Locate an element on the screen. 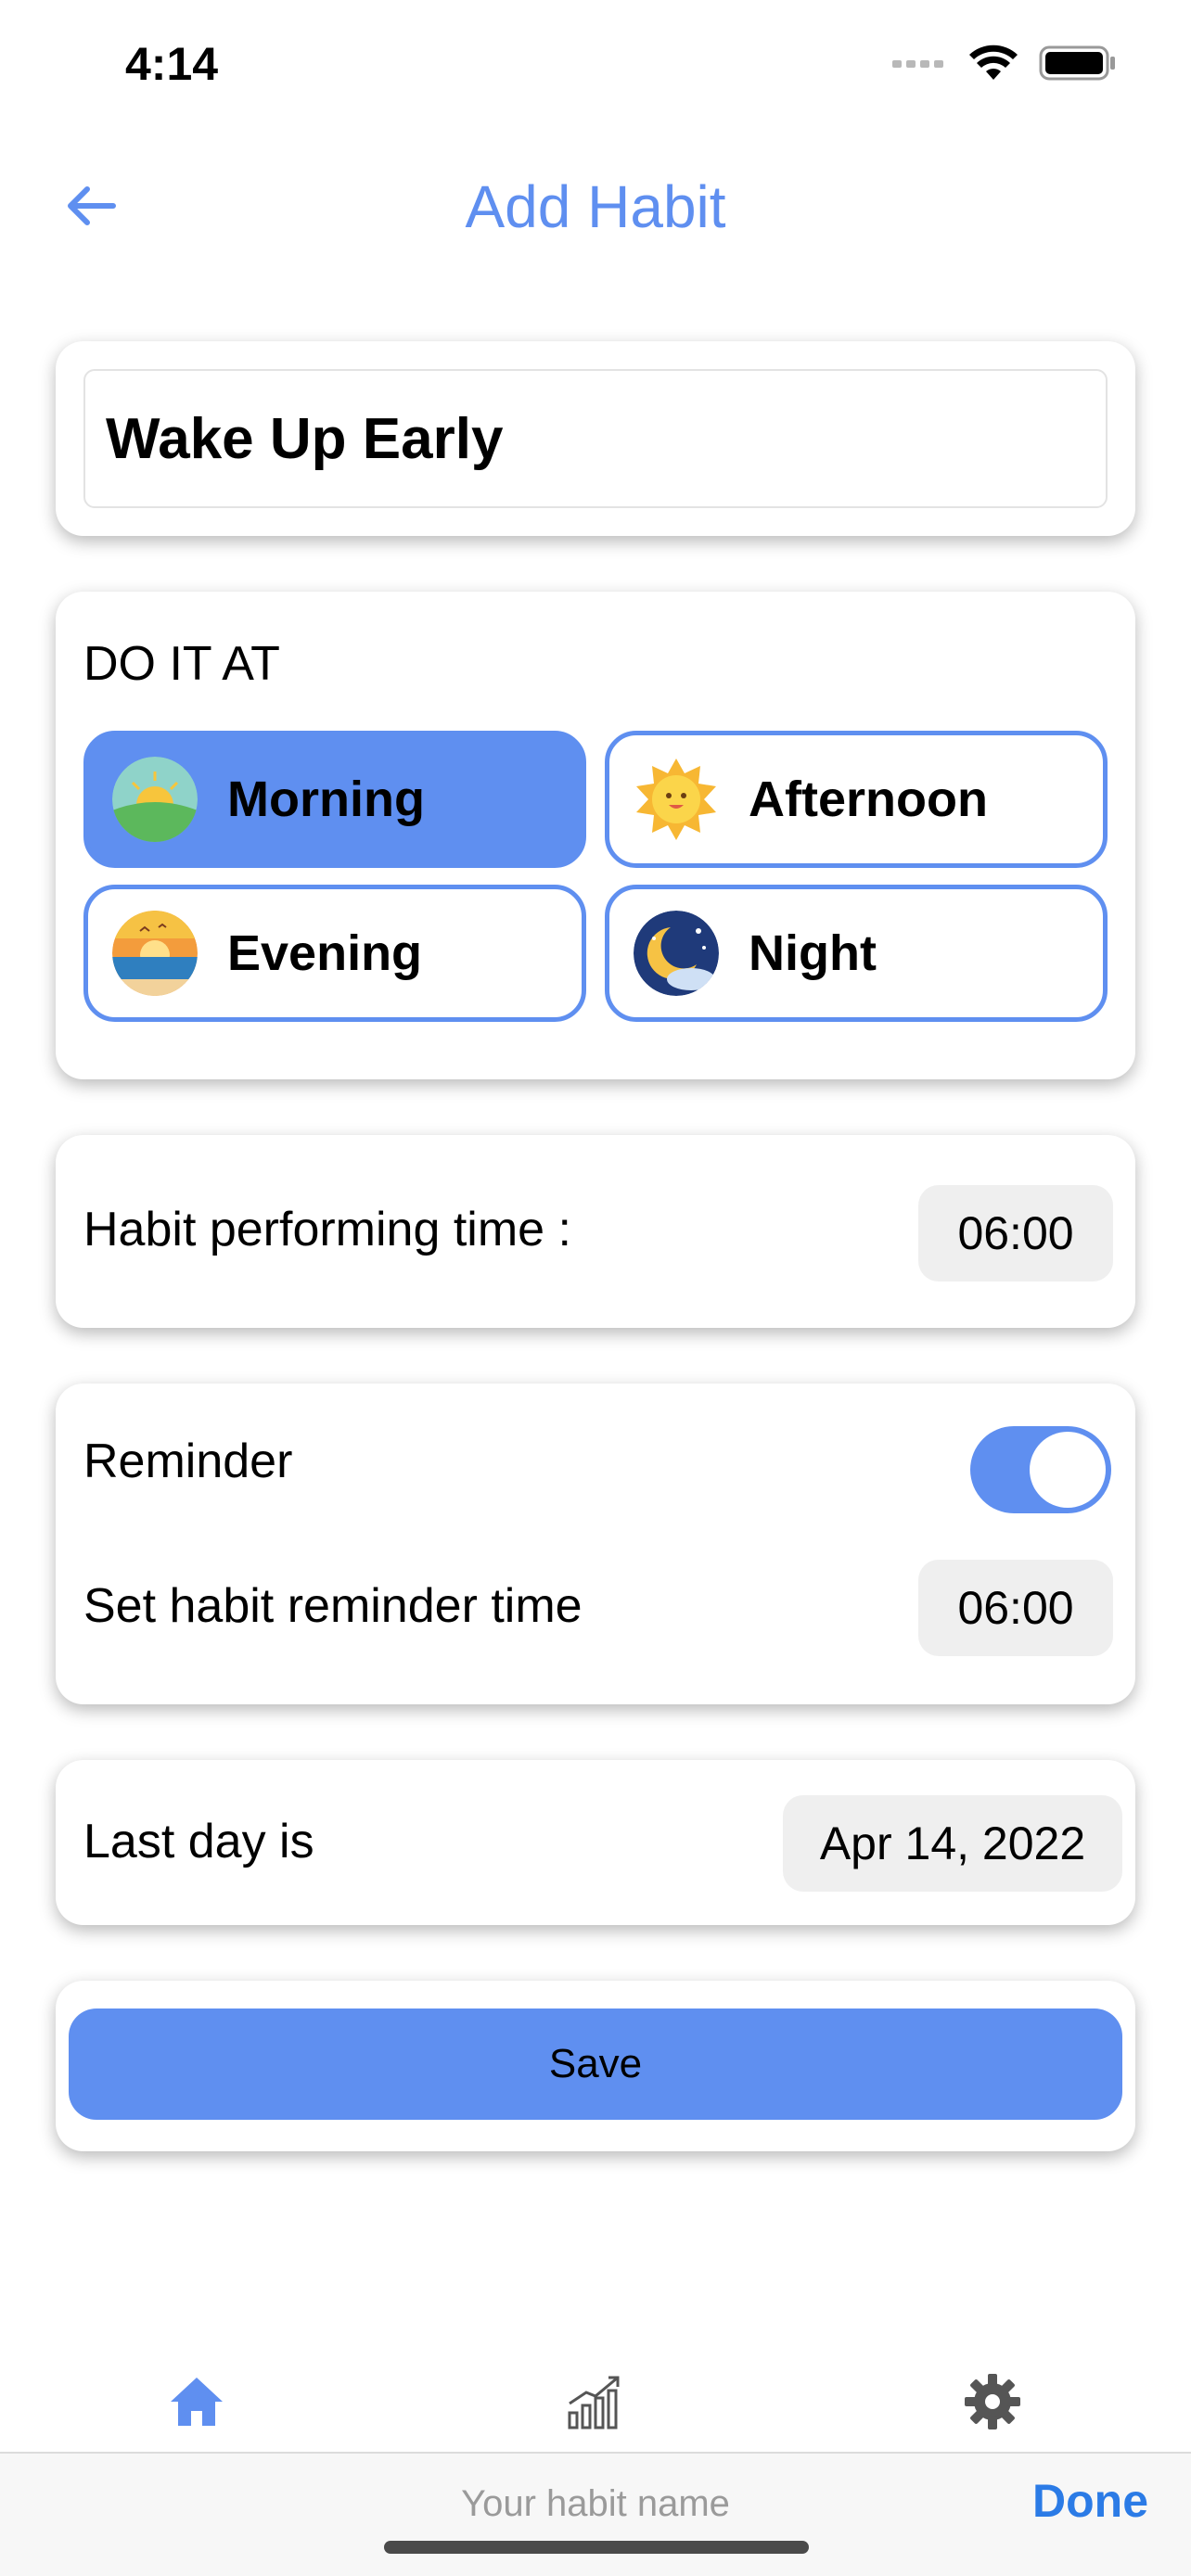 The image size is (1191, 2576). save-button: Save is located at coordinates (595, 2064).